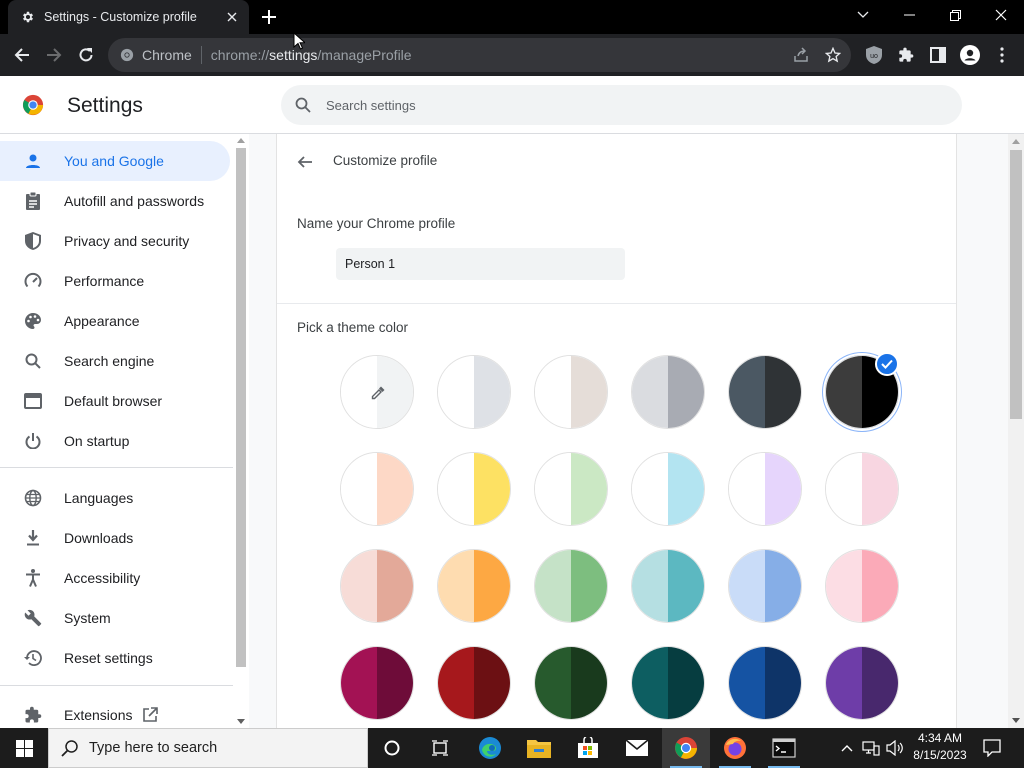 This screenshot has width=1024, height=768. What do you see at coordinates (392, 748) in the screenshot?
I see `cortana-button` at bounding box center [392, 748].